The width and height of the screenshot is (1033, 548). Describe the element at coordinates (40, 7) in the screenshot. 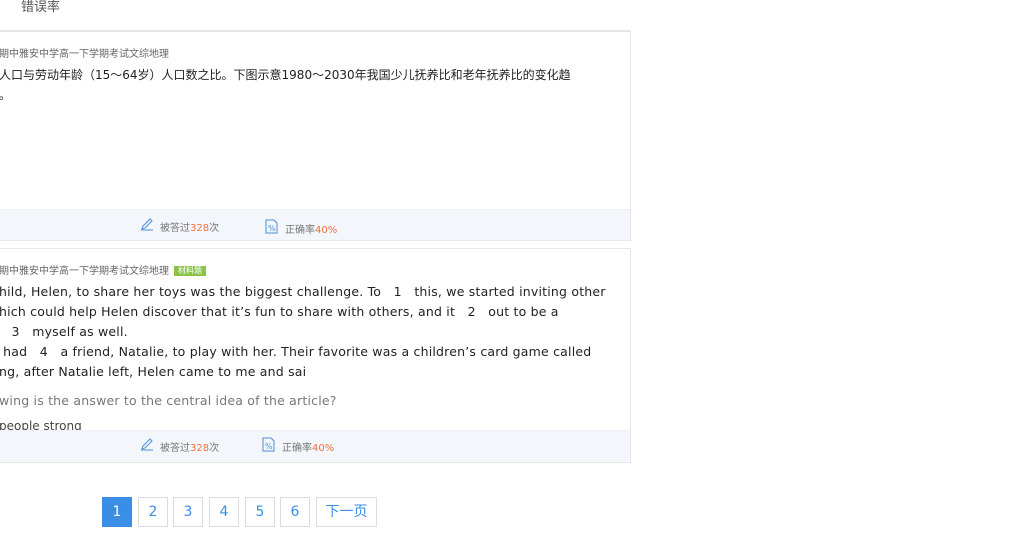

I see `sort-error-rate: 错误率` at that location.